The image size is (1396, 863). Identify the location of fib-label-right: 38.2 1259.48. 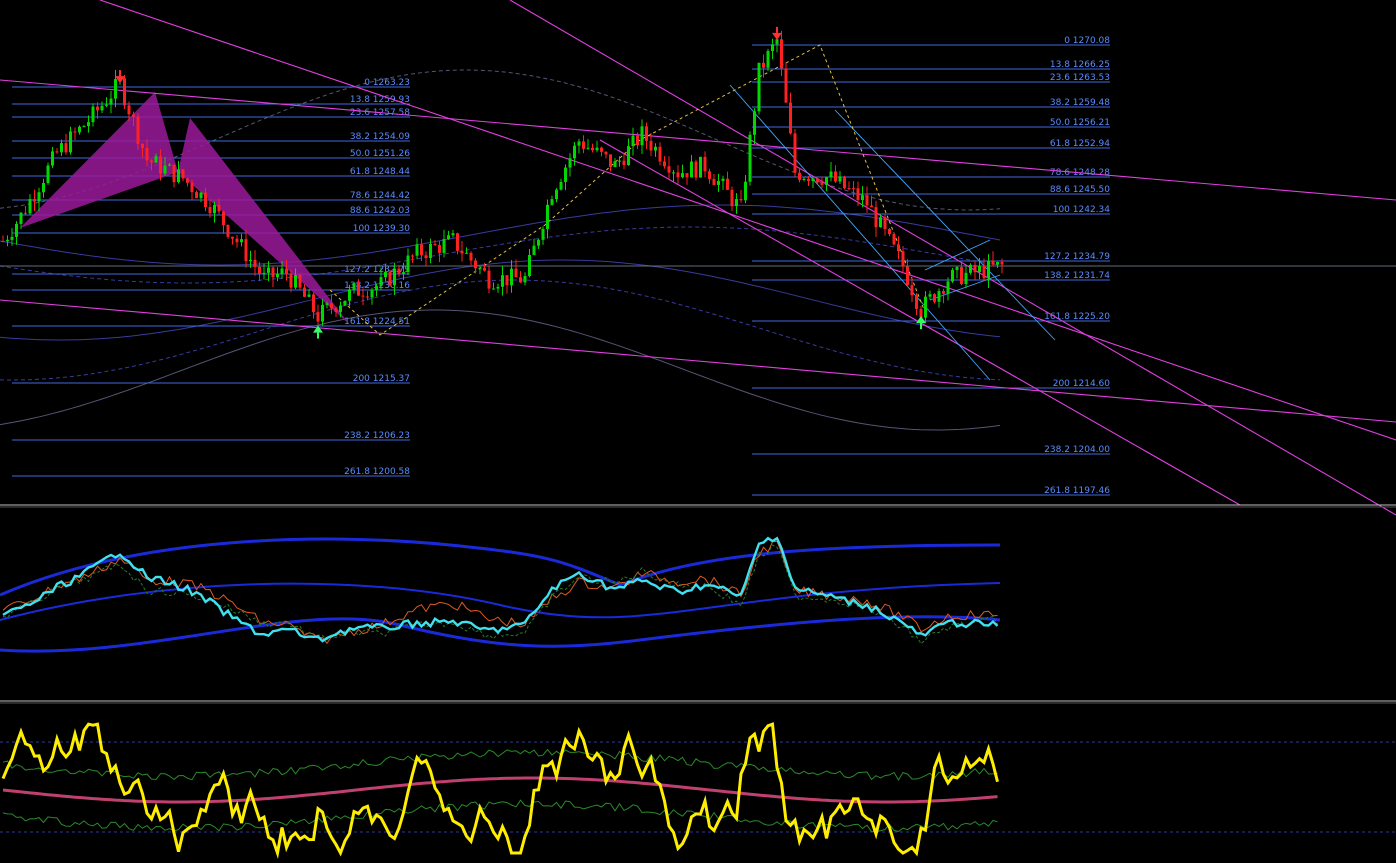
(1080, 103).